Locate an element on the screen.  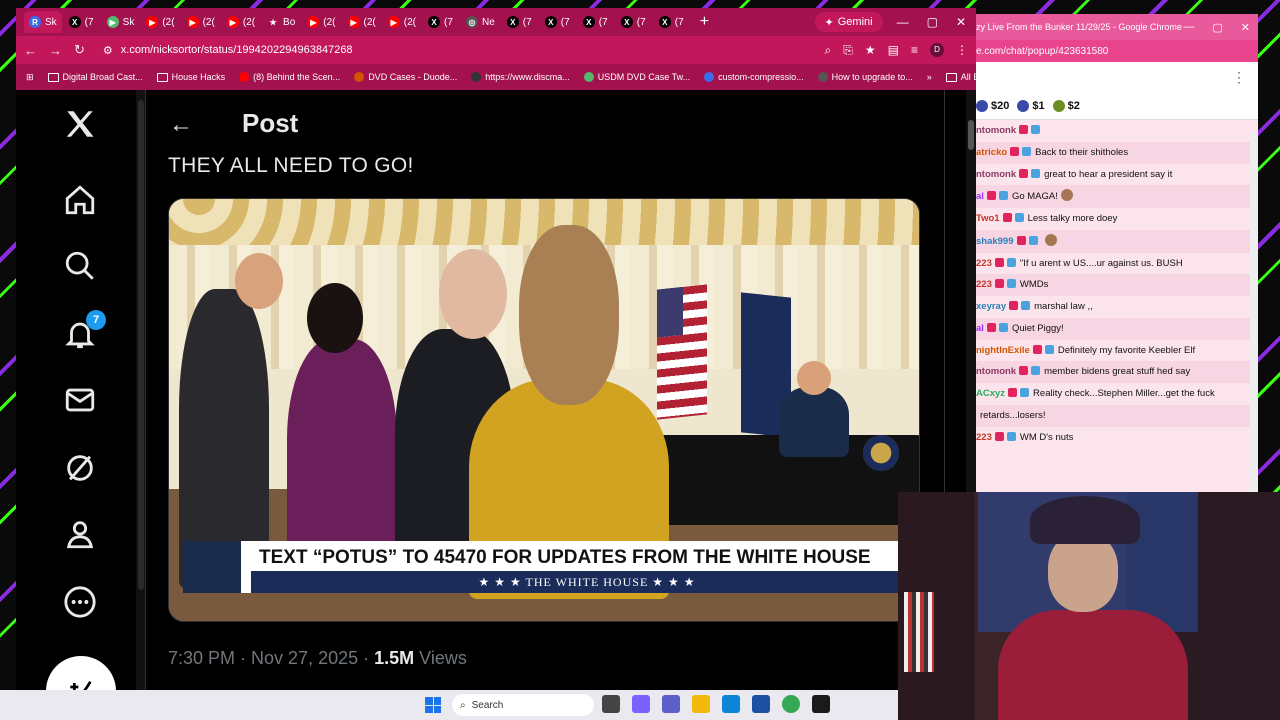
task-view-icon is located at coordinates (611, 704).